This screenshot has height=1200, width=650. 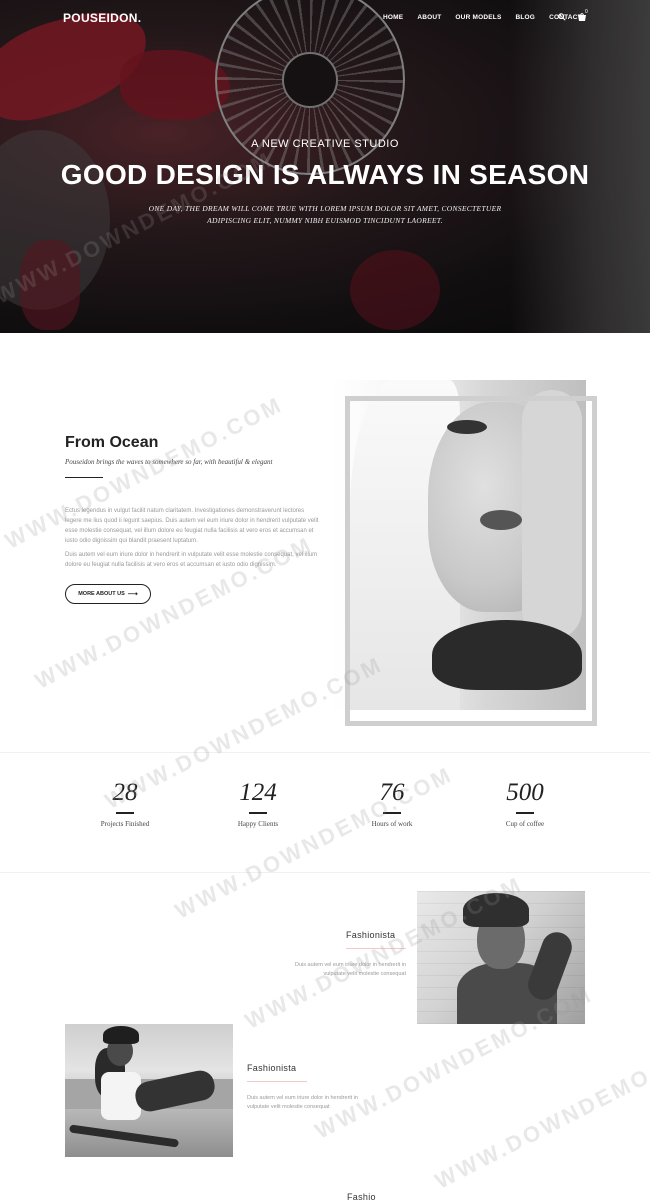 I want to click on stat-label: Cup of coffee, so click(x=525, y=823).